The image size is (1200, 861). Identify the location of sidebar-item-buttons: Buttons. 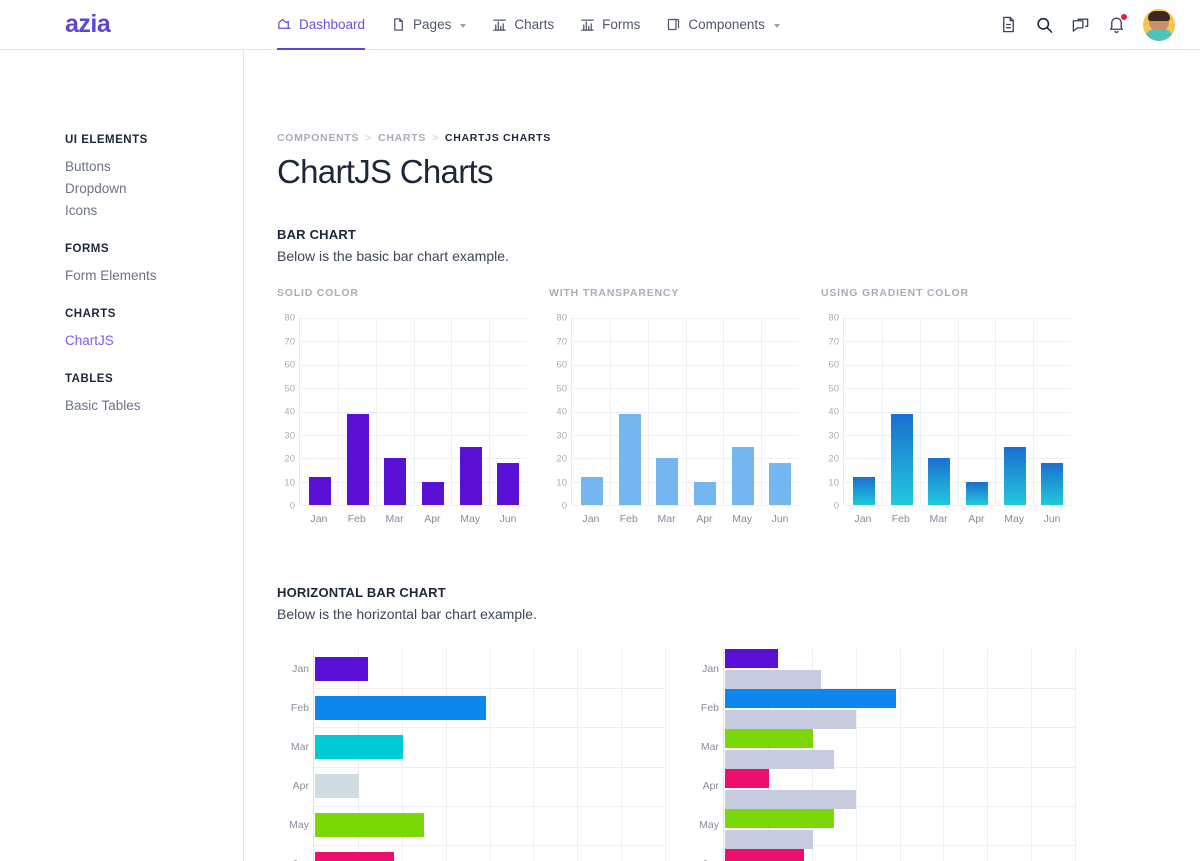
(154, 167).